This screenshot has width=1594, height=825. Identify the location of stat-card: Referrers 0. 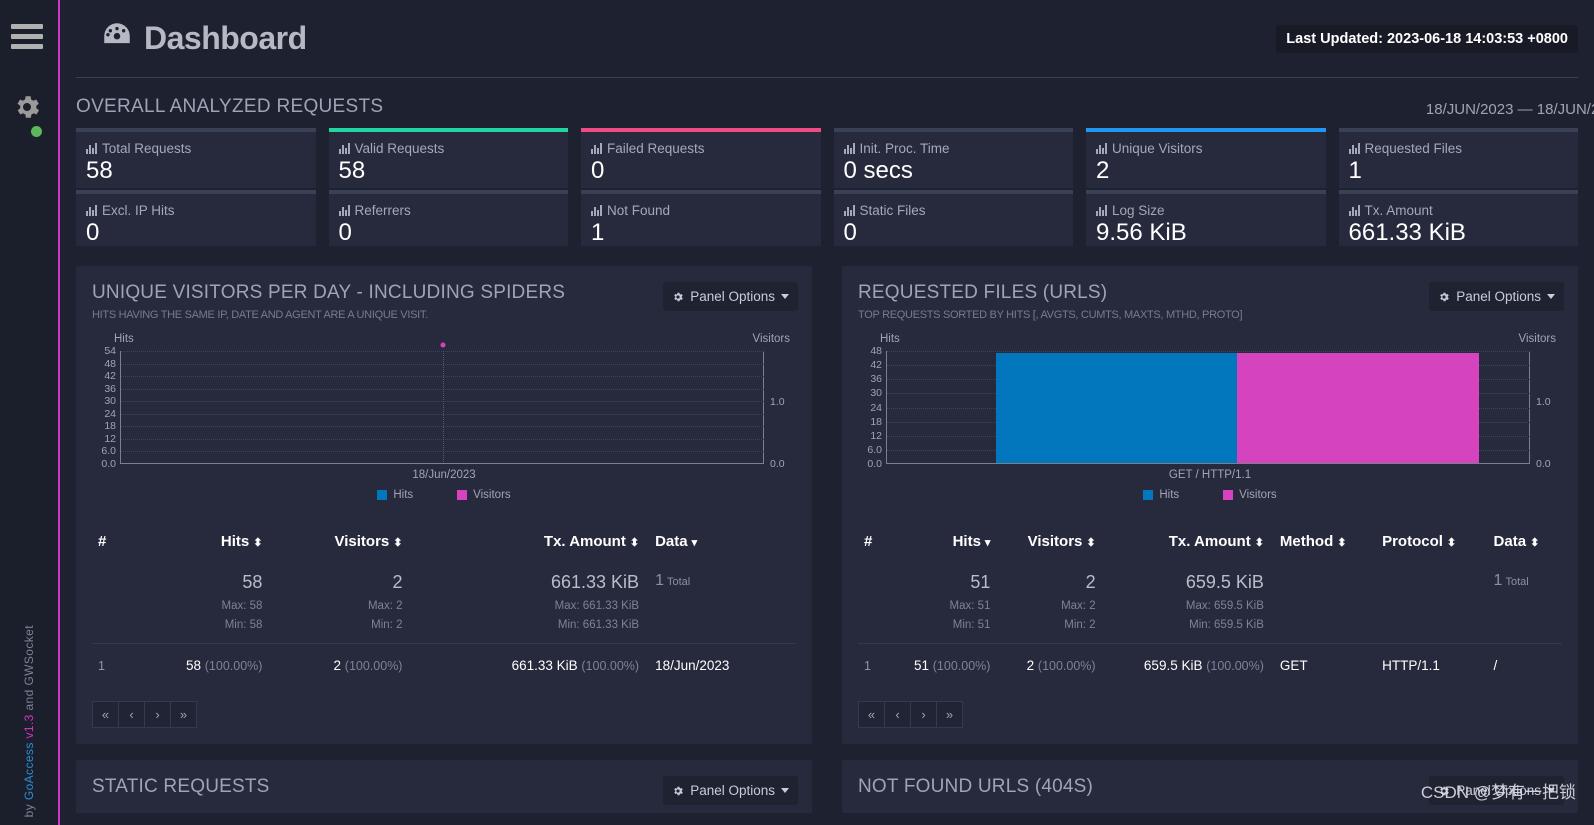
(448, 218).